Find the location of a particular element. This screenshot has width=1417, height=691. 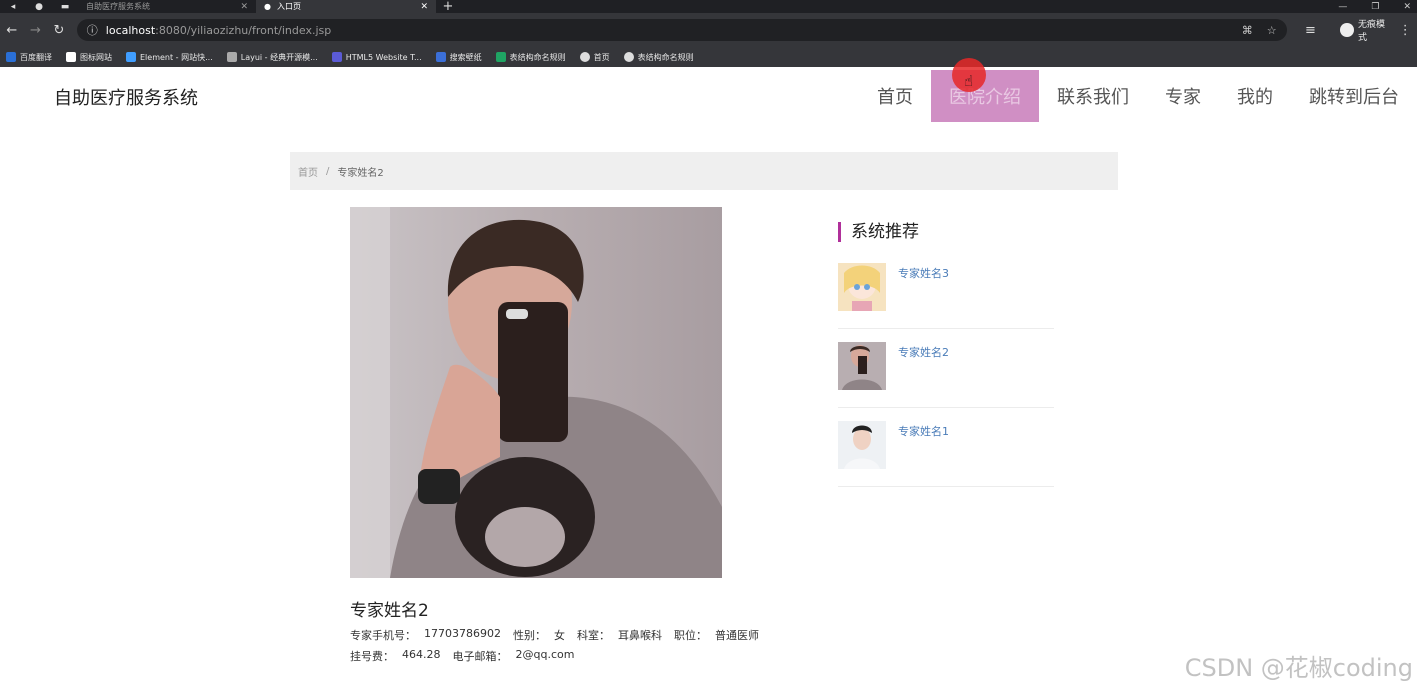

recommend-title: 系统推荐 is located at coordinates (878, 232).